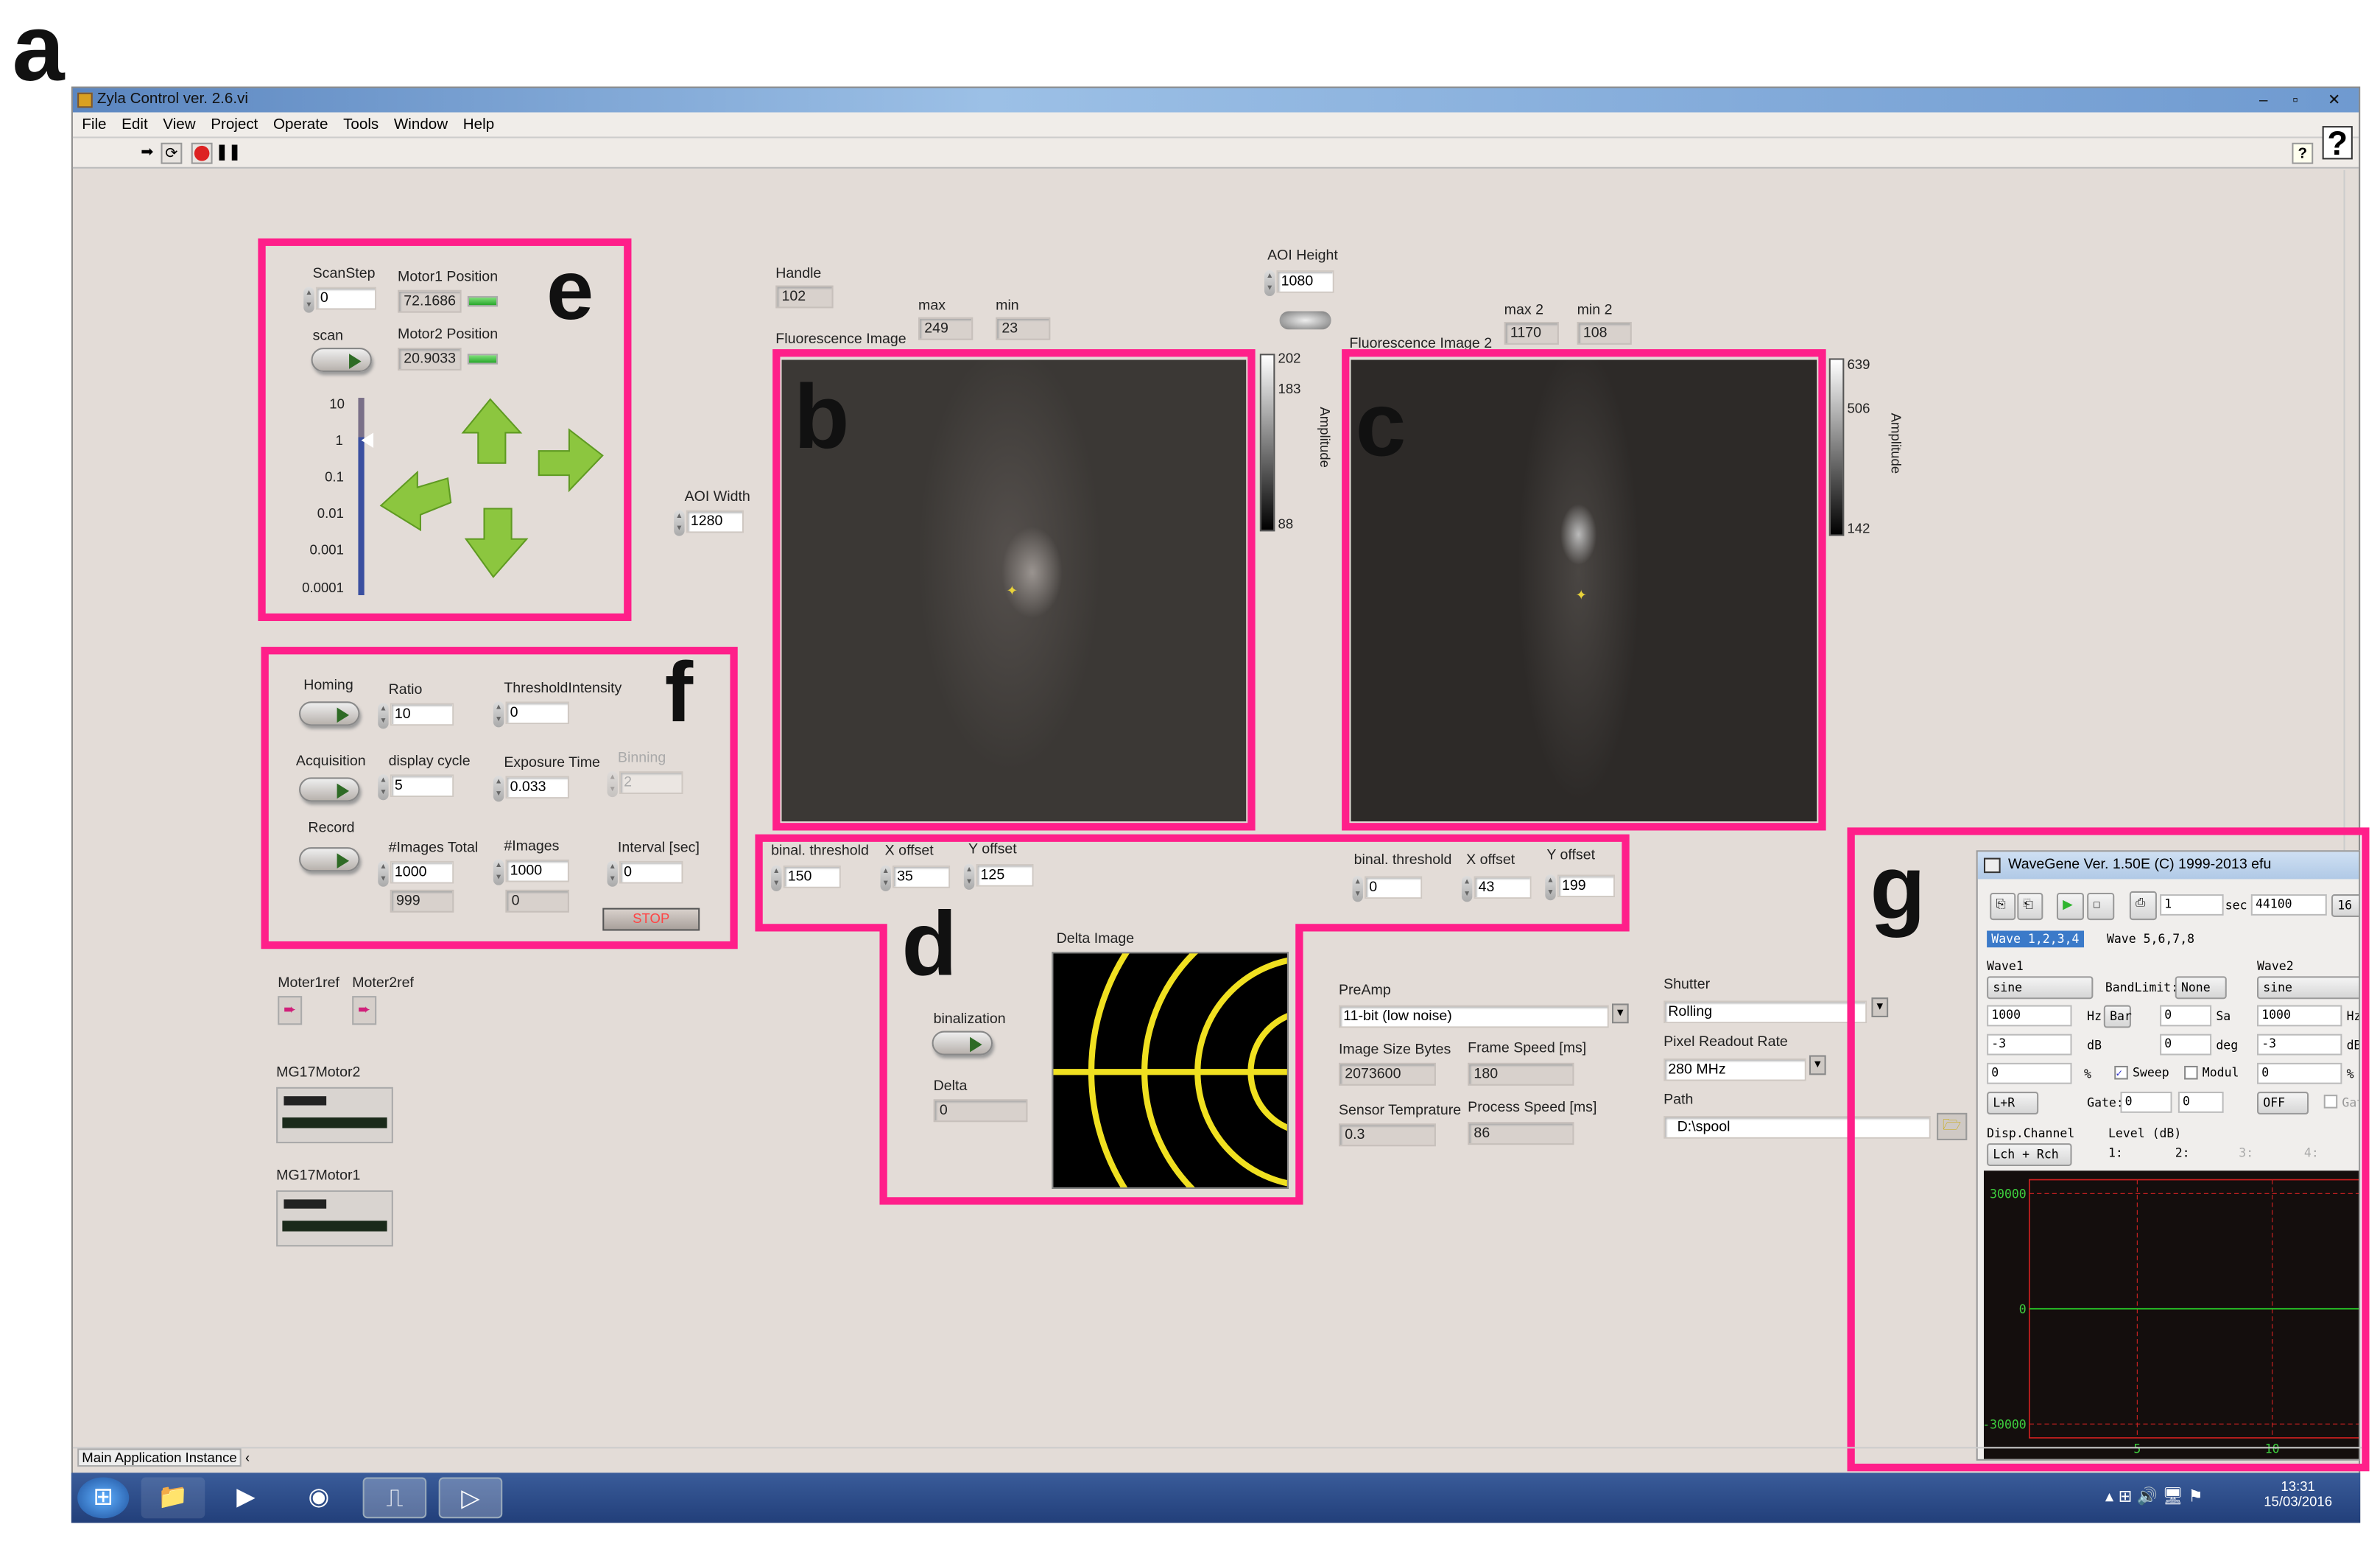 This screenshot has width=2380, height=1541. What do you see at coordinates (2029, 1073) in the screenshot?
I see `wave1-percent-input: 0` at bounding box center [2029, 1073].